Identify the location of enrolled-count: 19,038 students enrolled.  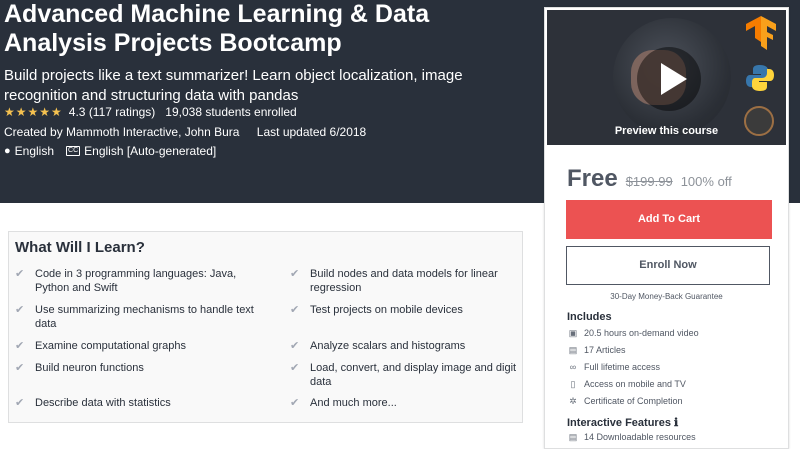
(231, 112).